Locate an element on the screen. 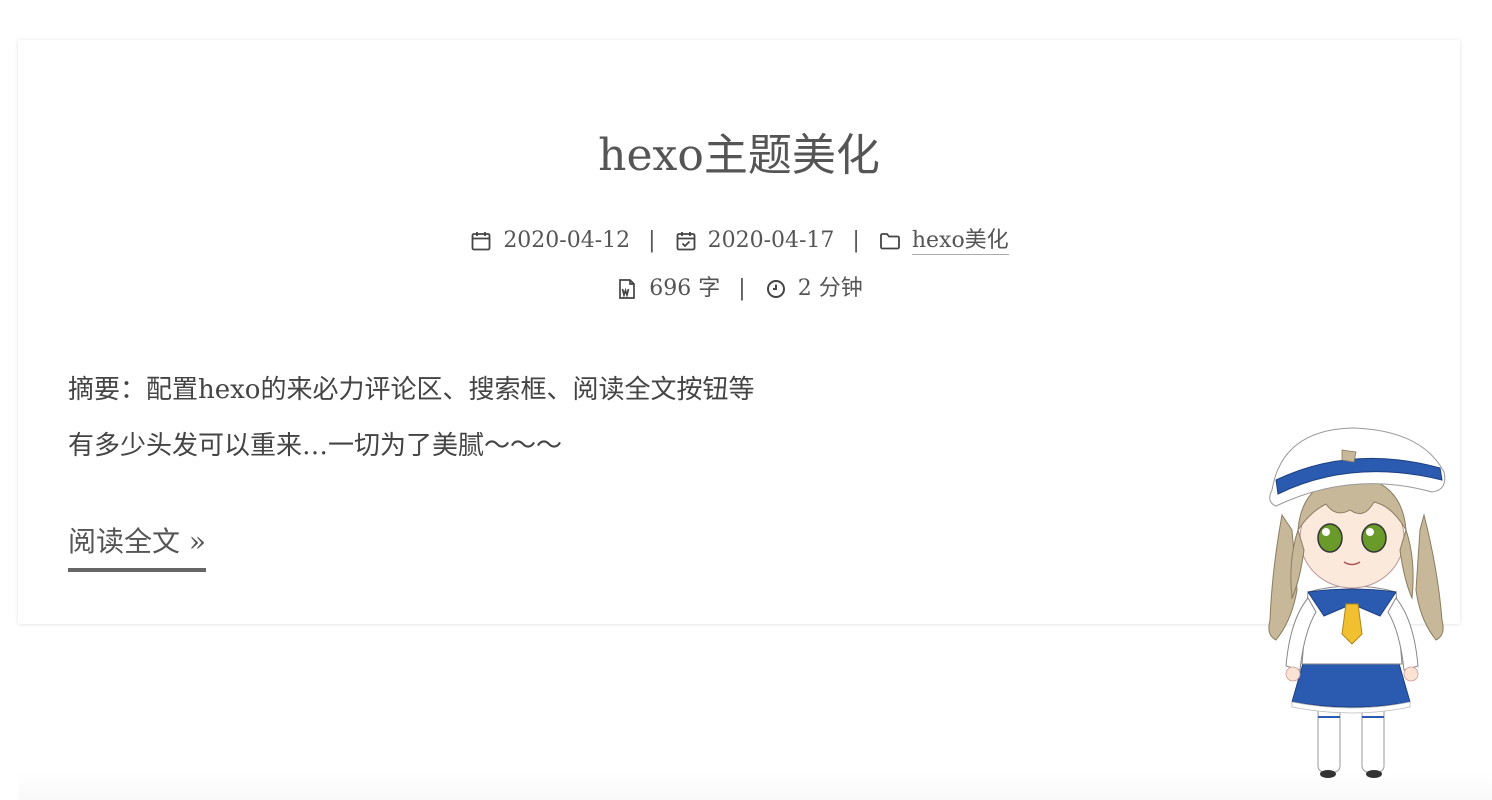 Image resolution: width=1492 pixels, height=800 pixels. category: hexo美化 is located at coordinates (943, 241).